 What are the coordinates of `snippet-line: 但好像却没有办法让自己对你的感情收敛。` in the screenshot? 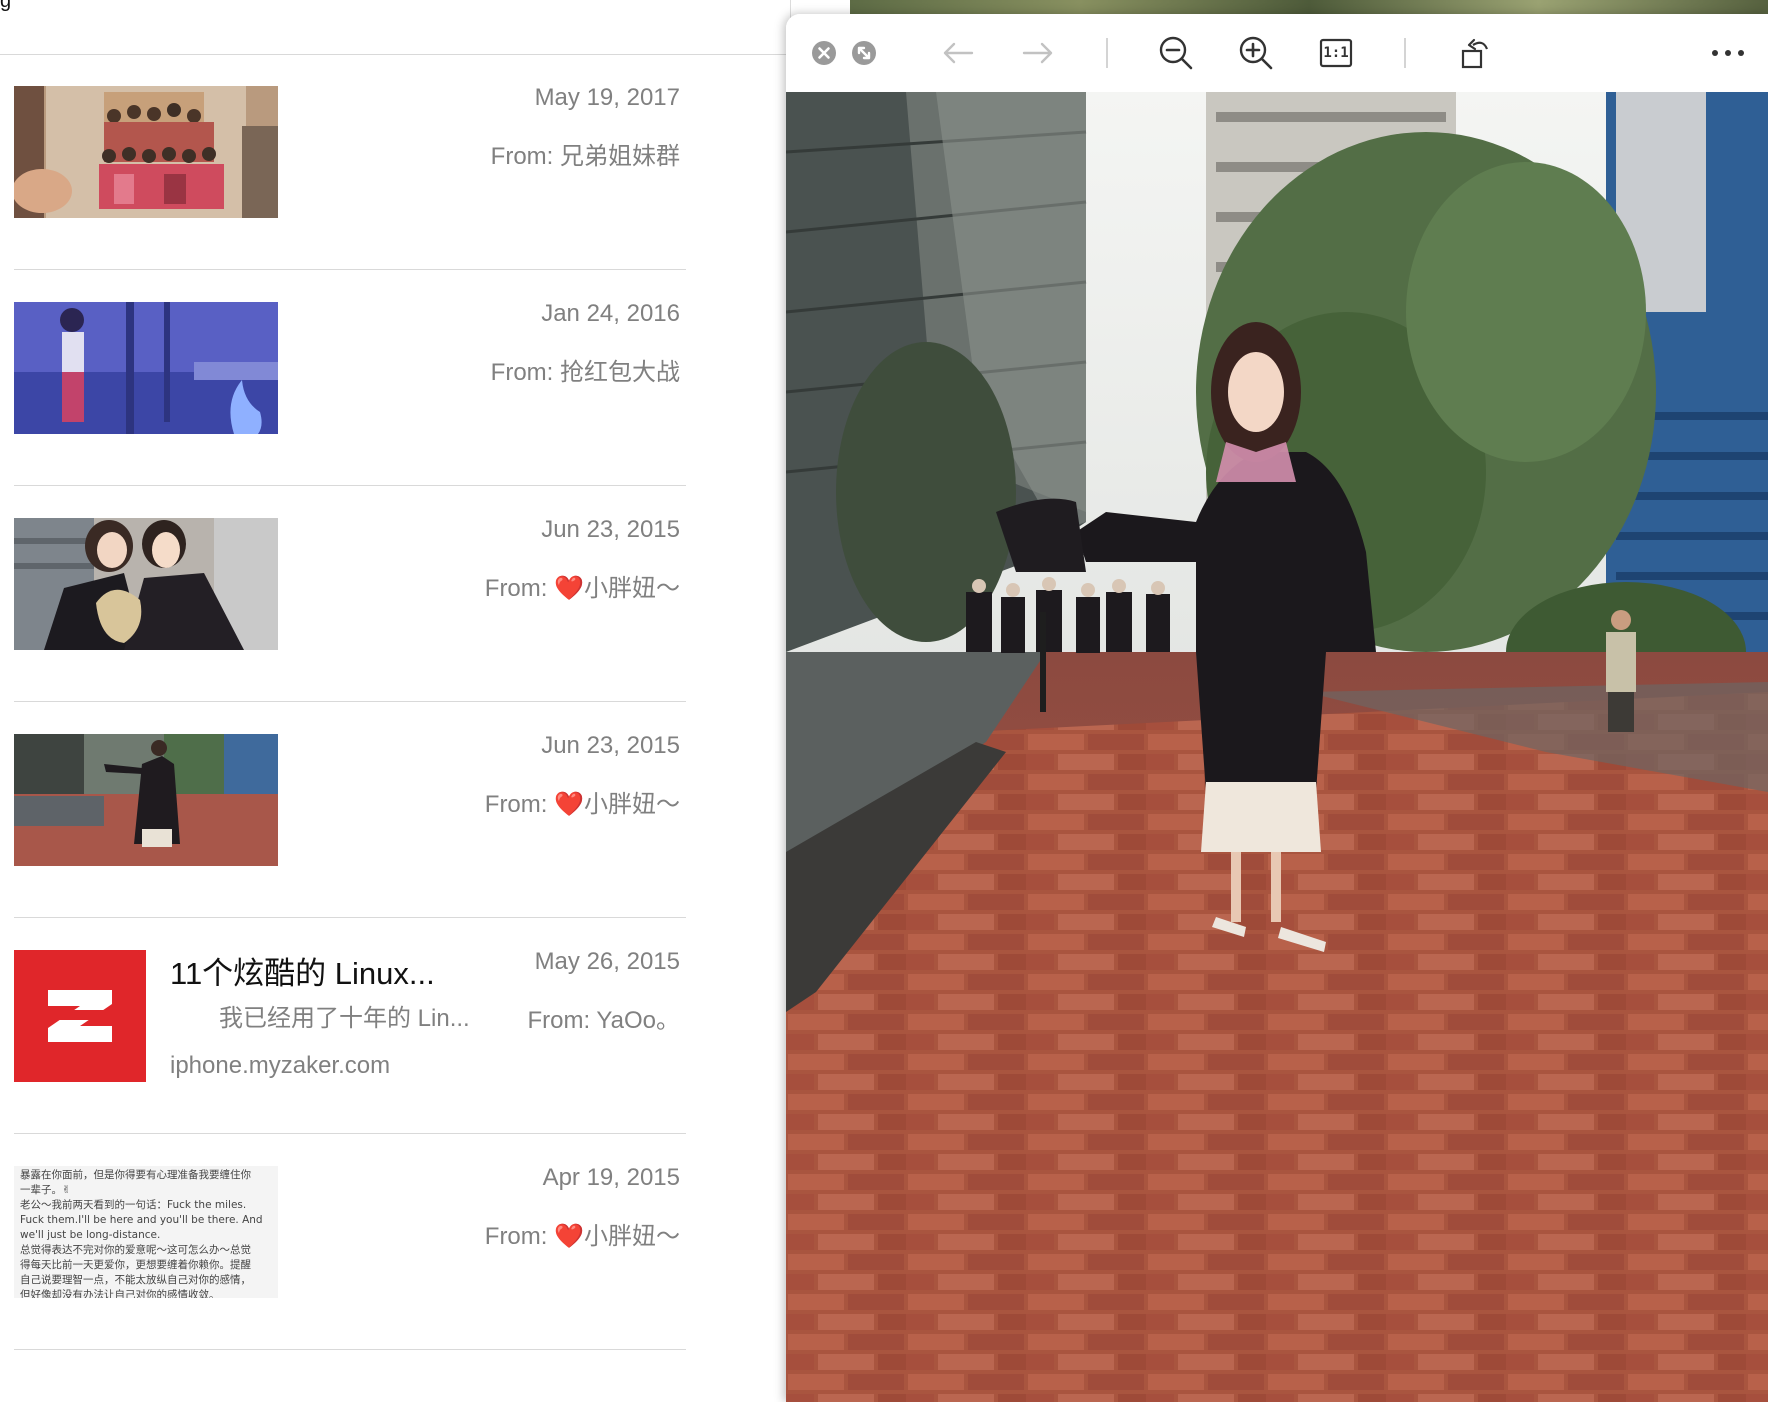 It's located at (120, 1293).